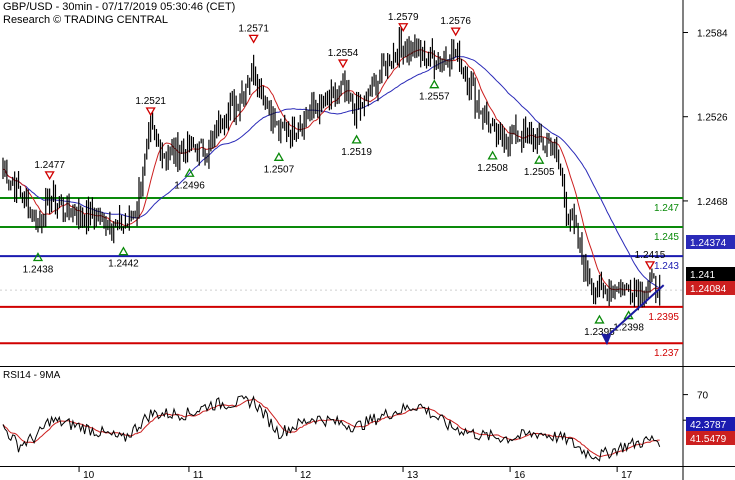 The image size is (735, 480). What do you see at coordinates (703, 396) in the screenshot?
I see `rsi-y-tick-label: 70` at bounding box center [703, 396].